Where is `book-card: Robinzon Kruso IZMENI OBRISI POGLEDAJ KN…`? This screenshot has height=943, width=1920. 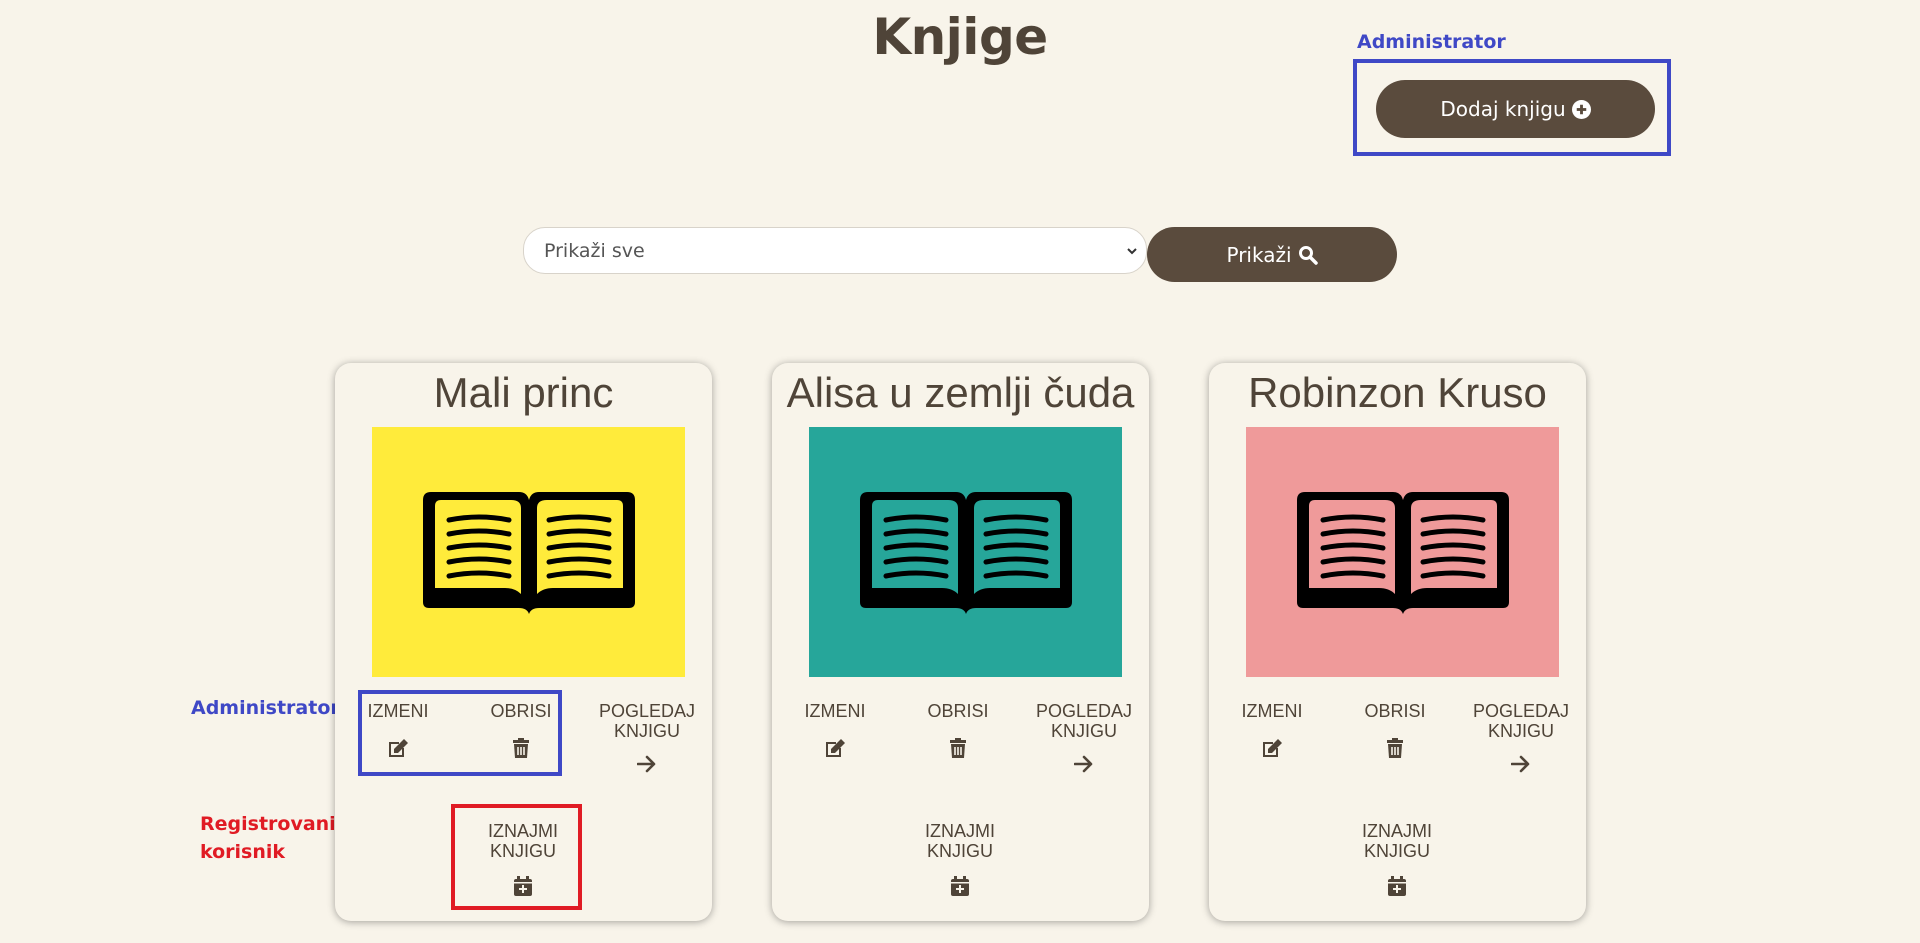
book-card: Robinzon Kruso IZMENI OBRISI POGLEDAJ KN… is located at coordinates (1397, 642).